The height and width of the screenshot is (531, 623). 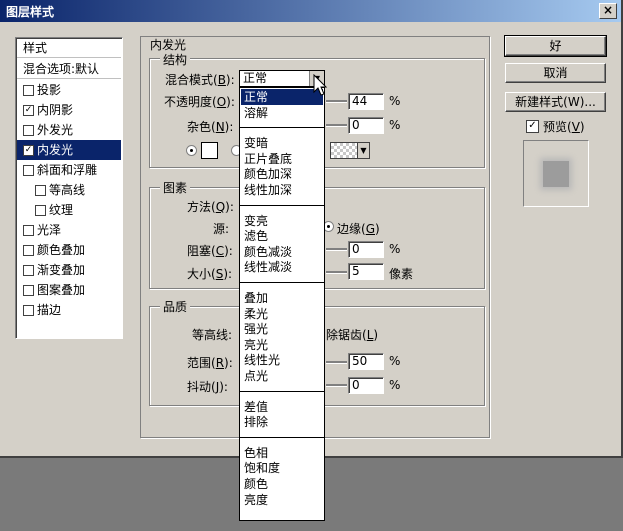 What do you see at coordinates (191, 150) in the screenshot?
I see `color-radio` at bounding box center [191, 150].